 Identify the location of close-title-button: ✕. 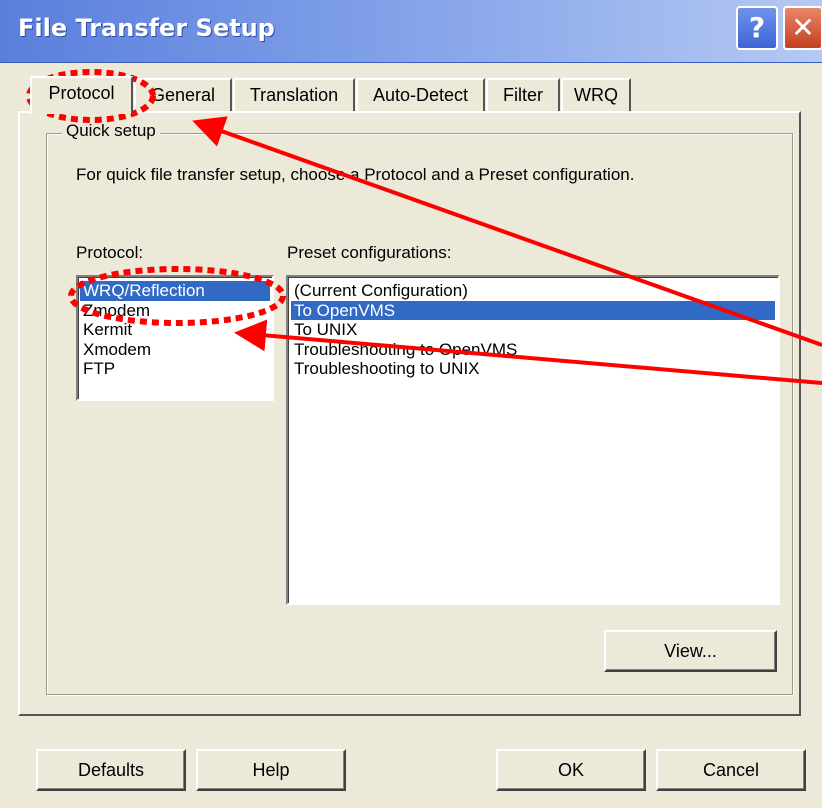
(802, 28).